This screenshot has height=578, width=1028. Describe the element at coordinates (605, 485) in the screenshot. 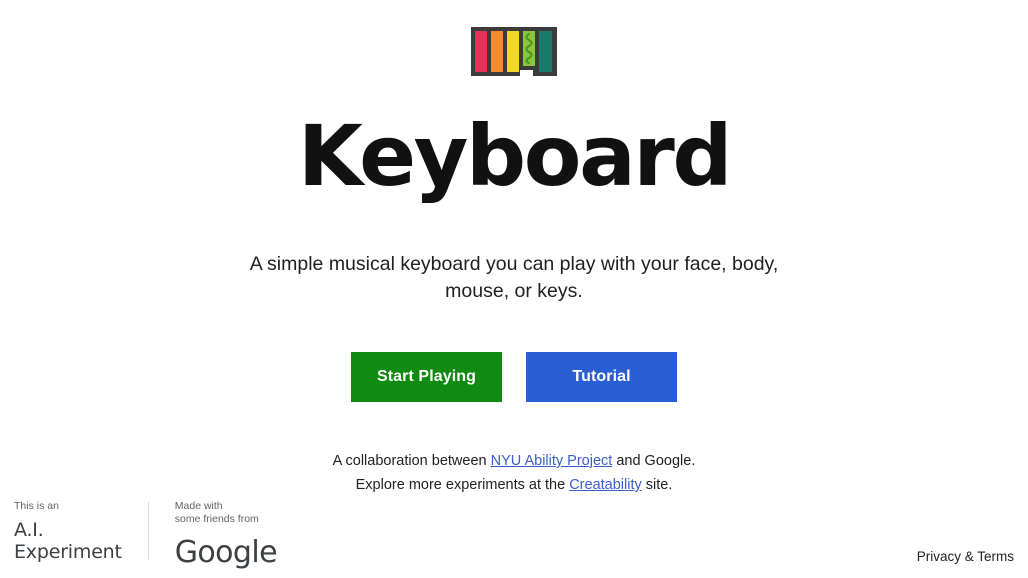

I see `creatability-link: Creatability` at that location.